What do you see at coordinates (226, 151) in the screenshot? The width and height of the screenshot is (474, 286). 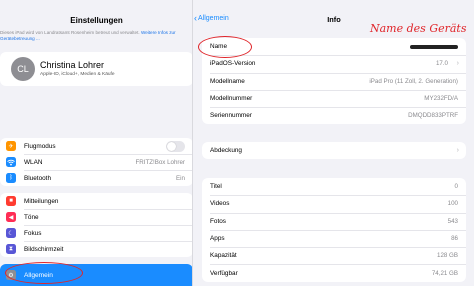 I see `info-label: Abdeckung` at bounding box center [226, 151].